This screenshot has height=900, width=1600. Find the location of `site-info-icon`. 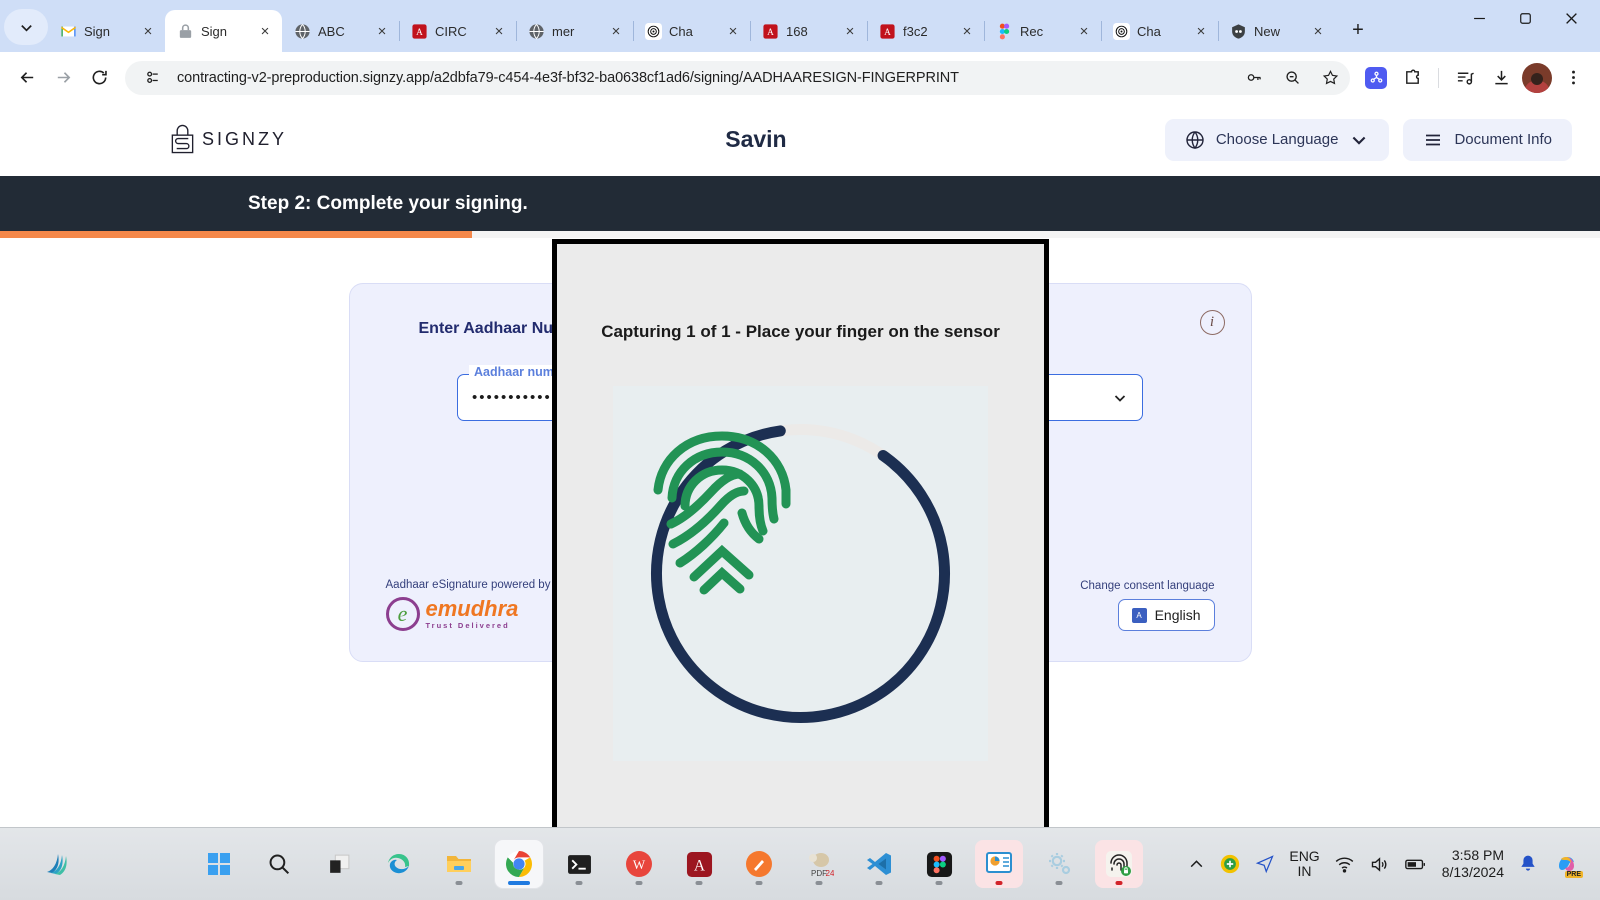

site-info-icon is located at coordinates (153, 78).